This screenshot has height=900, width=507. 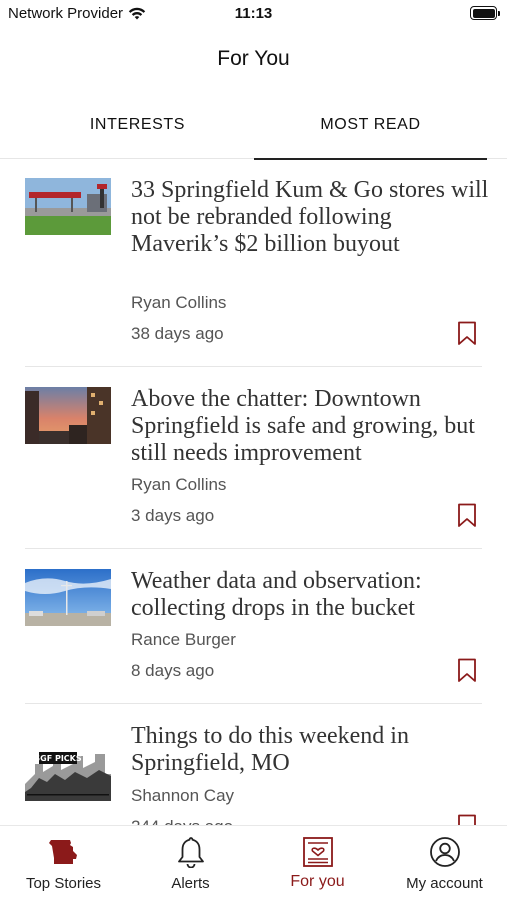 I want to click on weather-station-thumbnail, so click(x=68, y=597).